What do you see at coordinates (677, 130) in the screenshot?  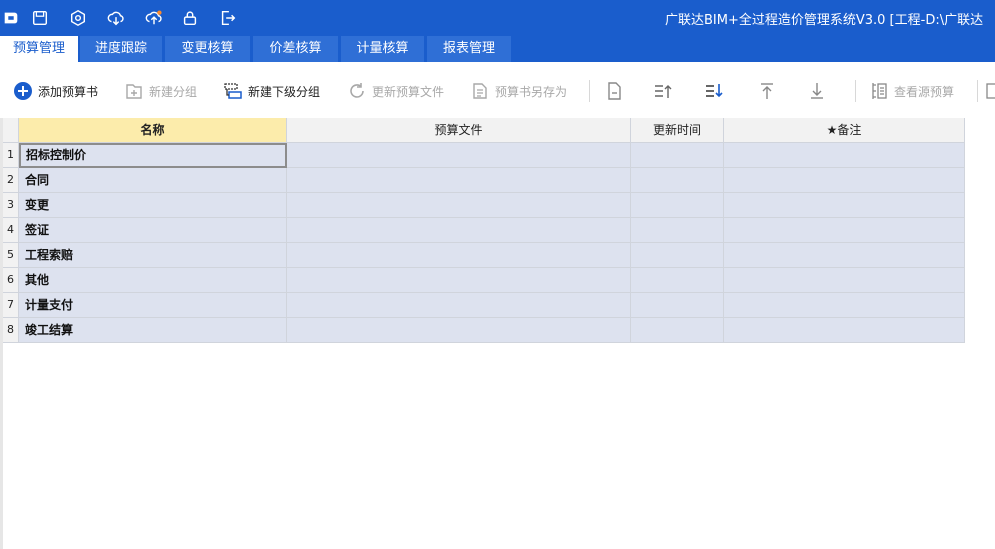 I see `column-header-update-time: 更新时间` at bounding box center [677, 130].